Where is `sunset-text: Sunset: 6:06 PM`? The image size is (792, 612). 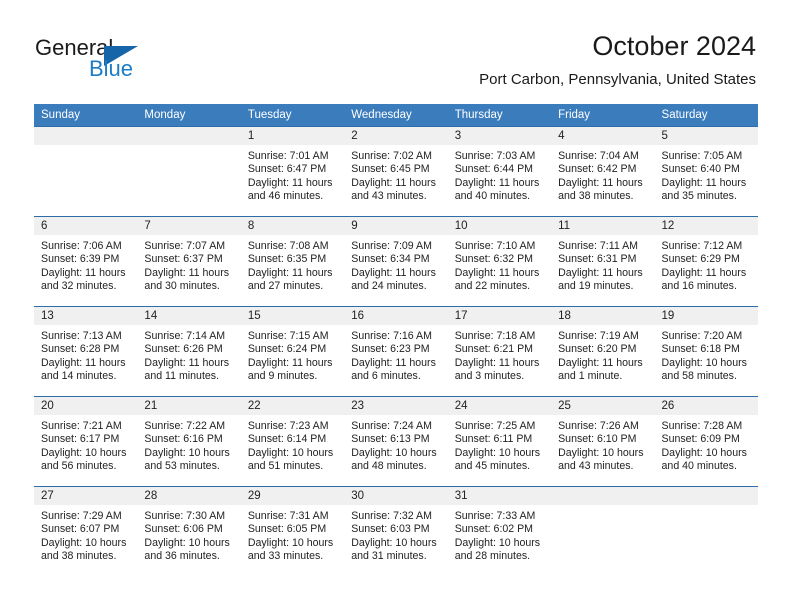 sunset-text: Sunset: 6:06 PM is located at coordinates (183, 529).